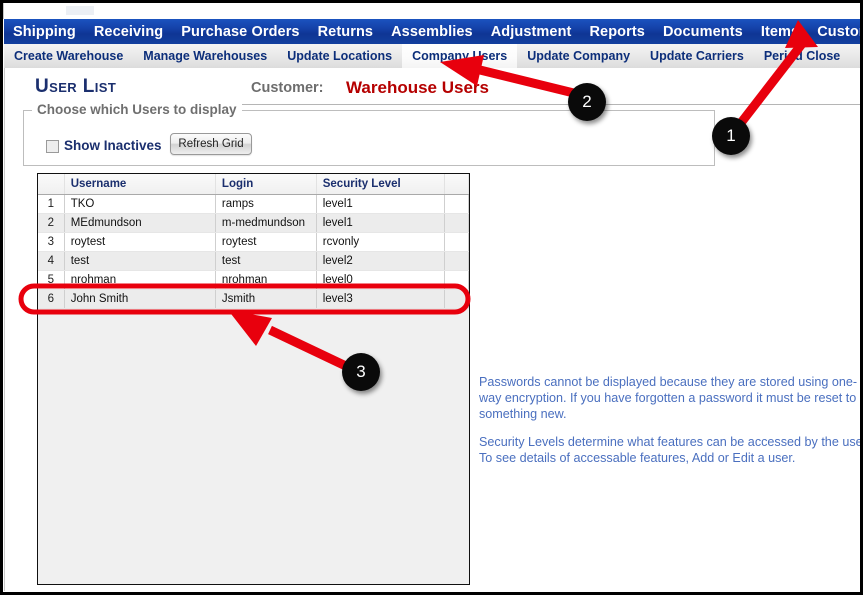 The width and height of the screenshot is (863, 595). Describe the element at coordinates (266, 261) in the screenshot. I see `cell-login: test` at that location.